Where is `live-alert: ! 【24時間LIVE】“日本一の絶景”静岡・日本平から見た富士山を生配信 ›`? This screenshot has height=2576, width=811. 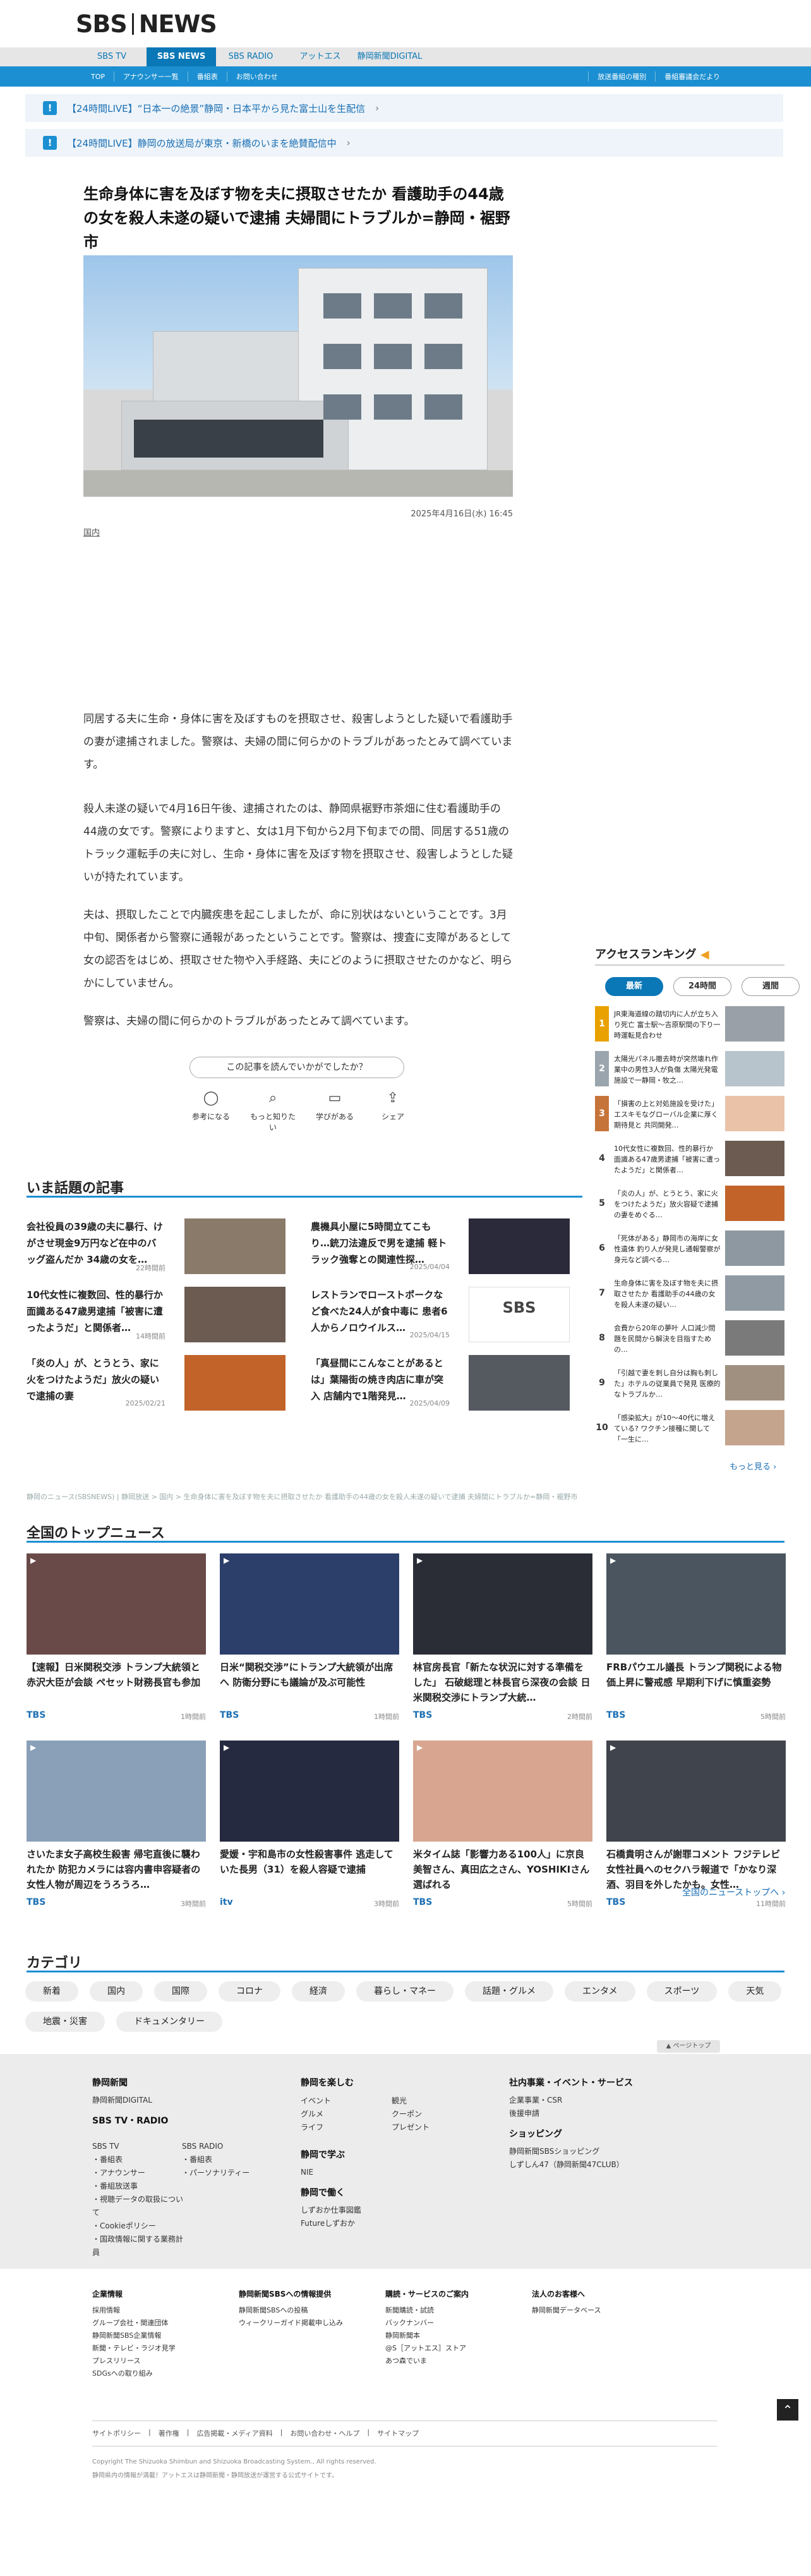
live-alert: ! 【24時間LIVE】“日本一の絶景”静岡・日本平から見た富士山を生配信 › is located at coordinates (404, 108).